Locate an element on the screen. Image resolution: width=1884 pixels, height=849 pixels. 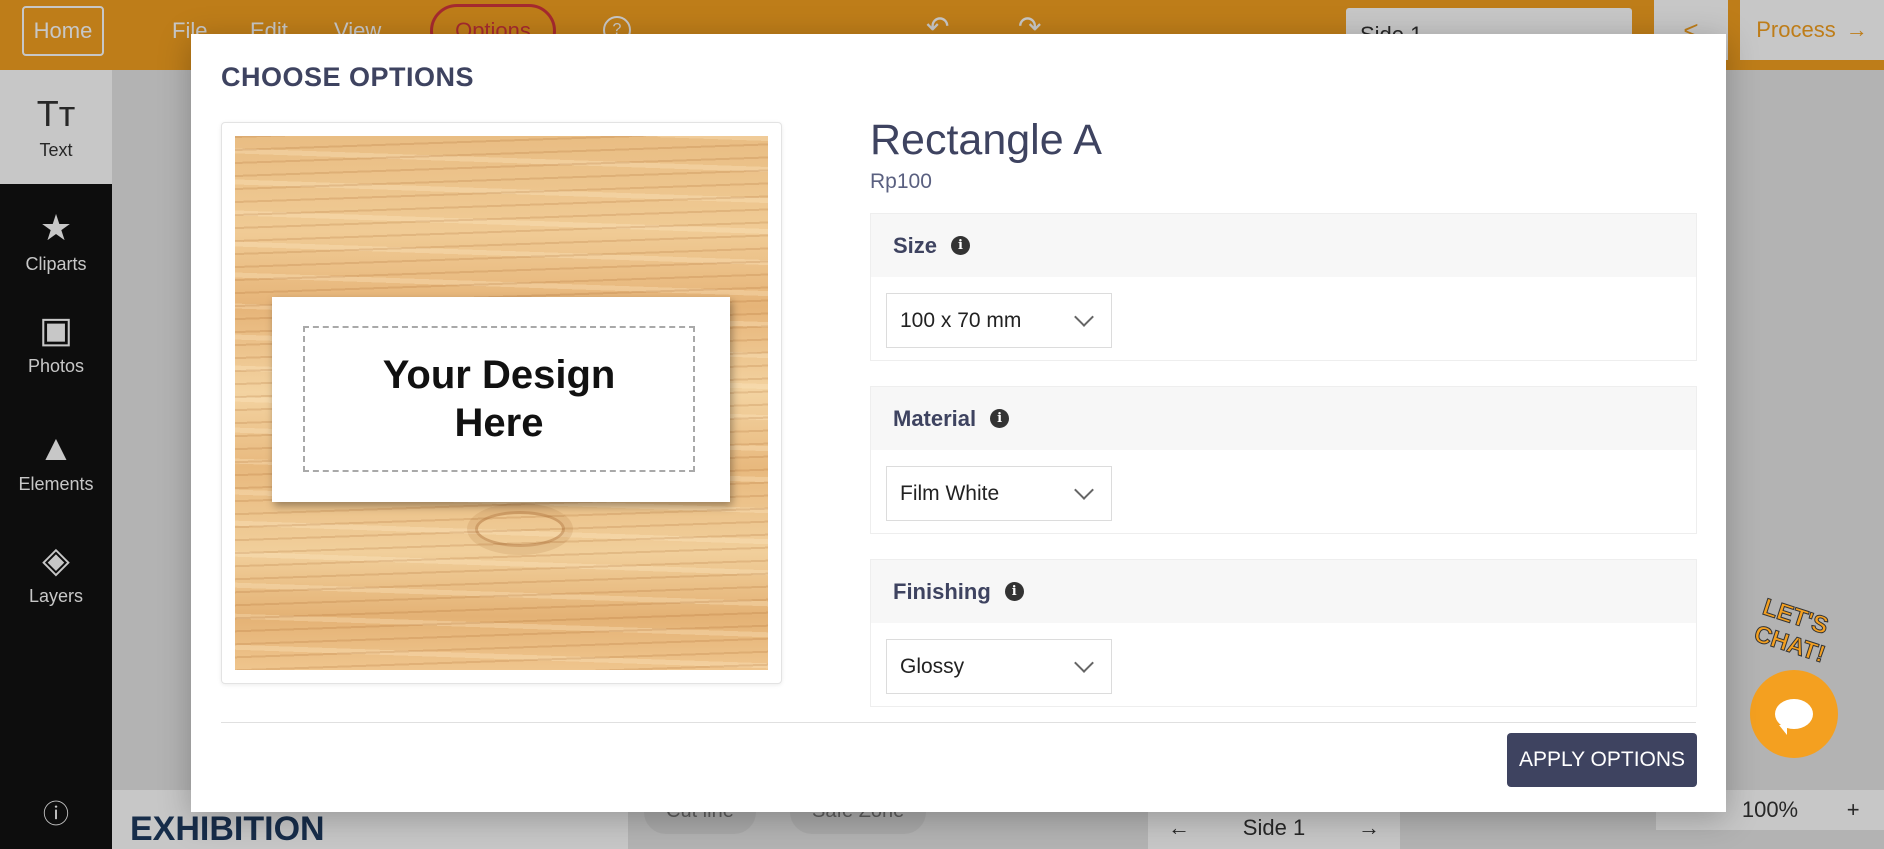
wood-knot is located at coordinates (520, 529).